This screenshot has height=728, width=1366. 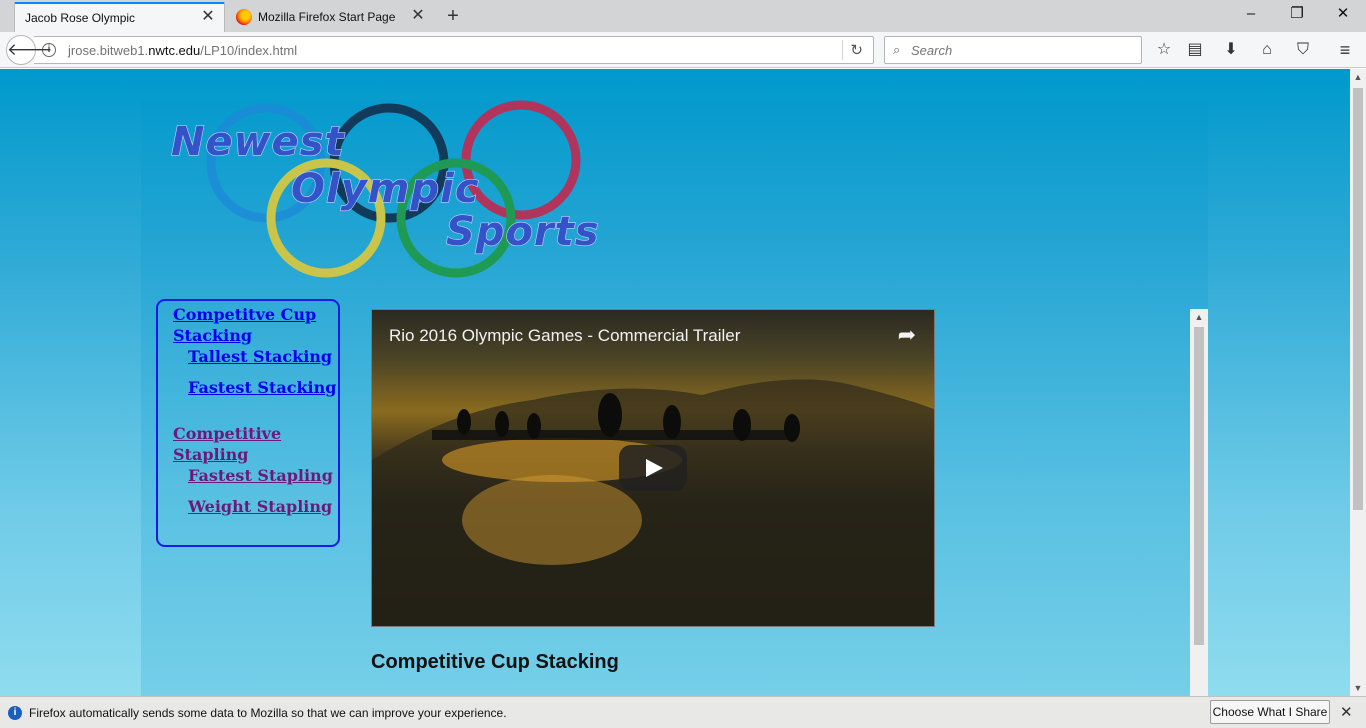 I want to click on page-scrollbar: ▲ ▼, so click(x=1358, y=382).